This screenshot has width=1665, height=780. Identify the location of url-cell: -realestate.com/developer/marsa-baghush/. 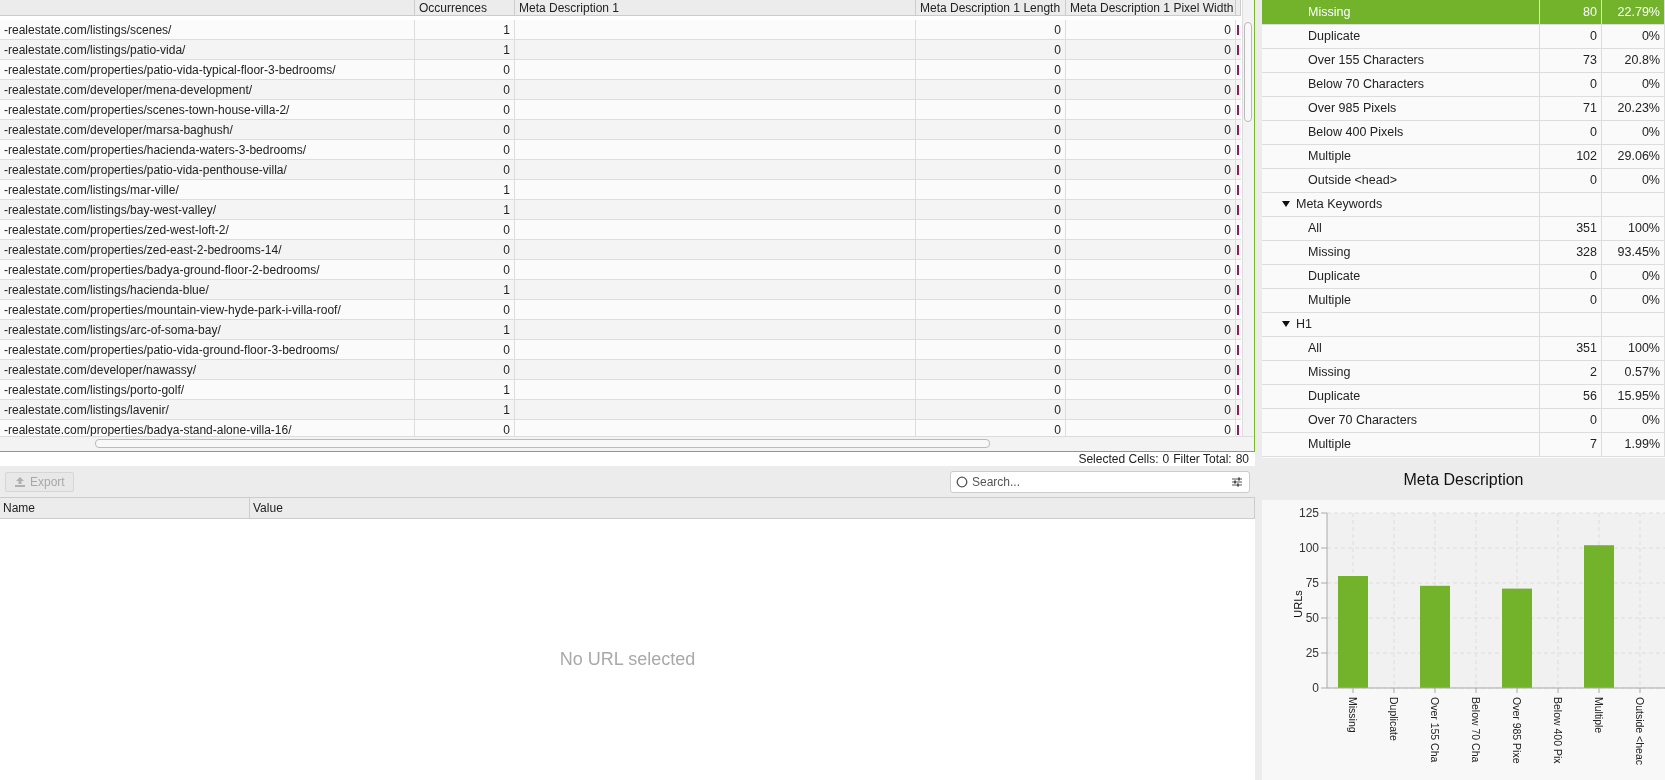
(207, 130).